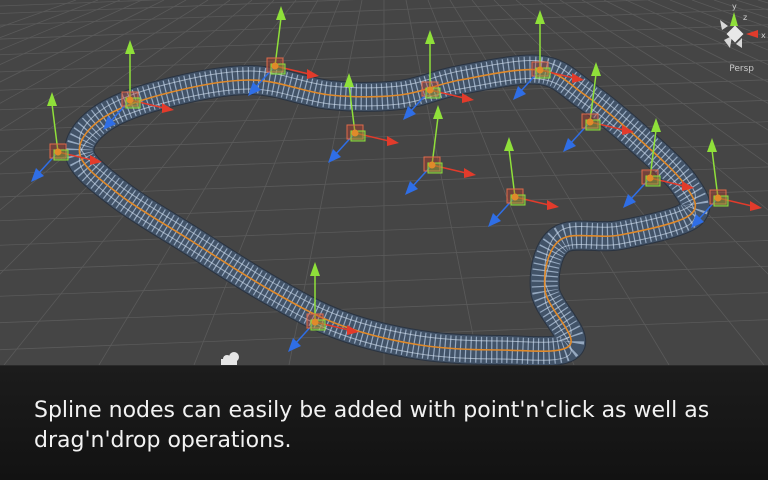 Image resolution: width=768 pixels, height=480 pixels. What do you see at coordinates (752, 34) in the screenshot?
I see `x-axis-cone-icon` at bounding box center [752, 34].